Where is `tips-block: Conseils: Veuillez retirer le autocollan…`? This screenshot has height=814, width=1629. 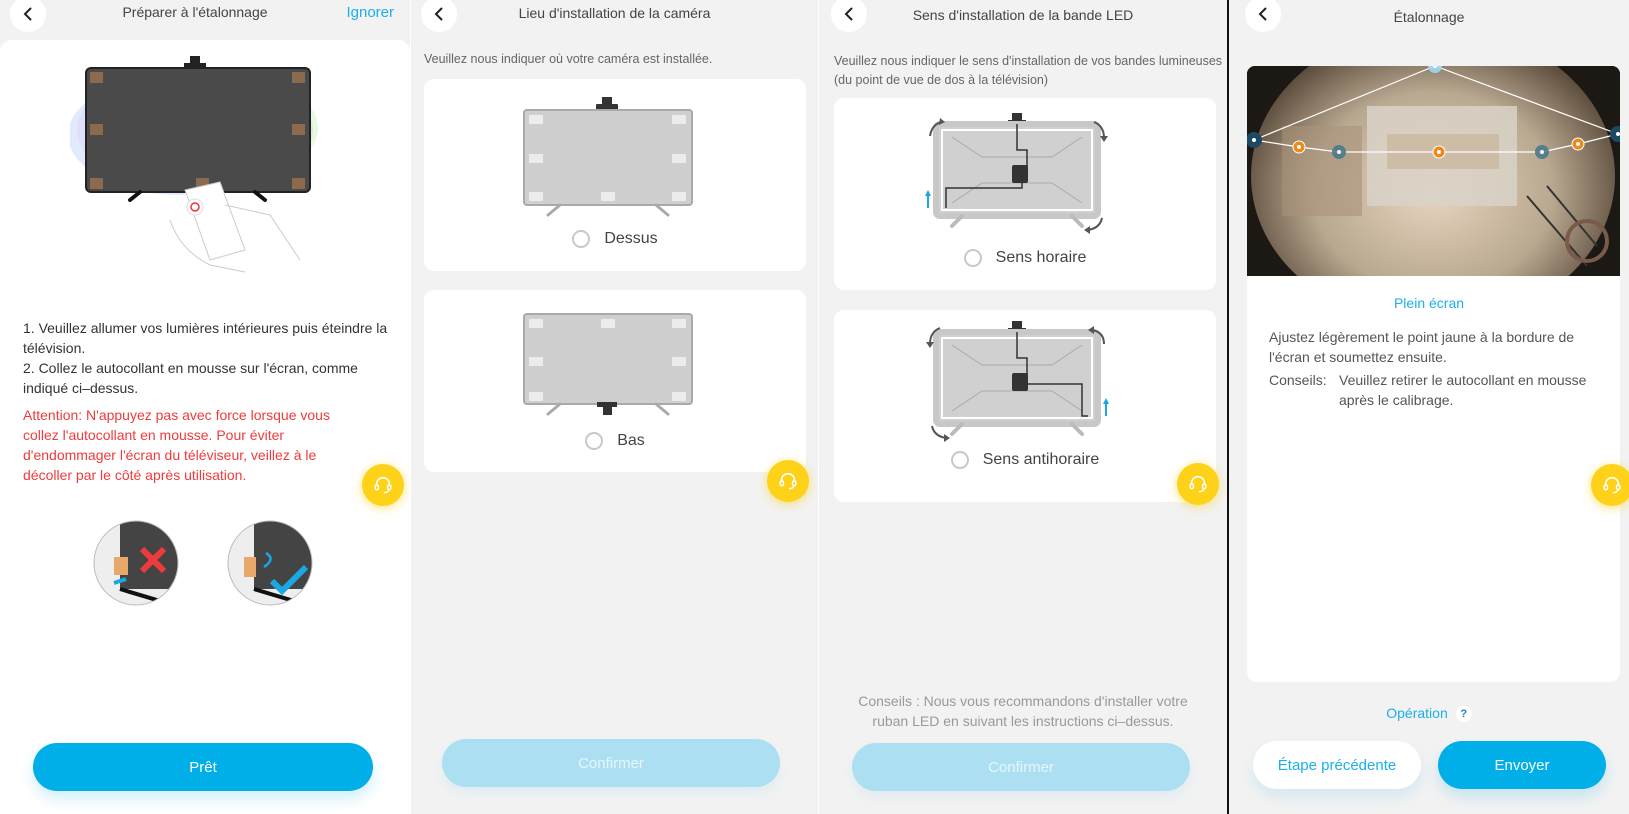 tips-block: Conseils: Veuillez retirer le autocollan… is located at coordinates (1434, 390).